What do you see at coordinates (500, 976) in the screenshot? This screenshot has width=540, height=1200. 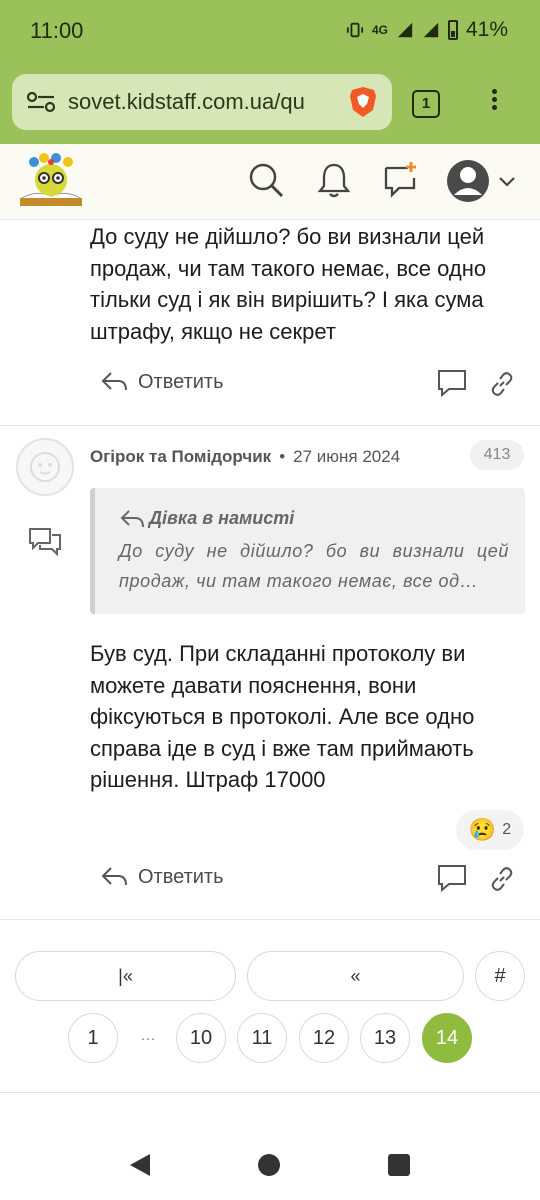 I see `goto-page-button: #` at bounding box center [500, 976].